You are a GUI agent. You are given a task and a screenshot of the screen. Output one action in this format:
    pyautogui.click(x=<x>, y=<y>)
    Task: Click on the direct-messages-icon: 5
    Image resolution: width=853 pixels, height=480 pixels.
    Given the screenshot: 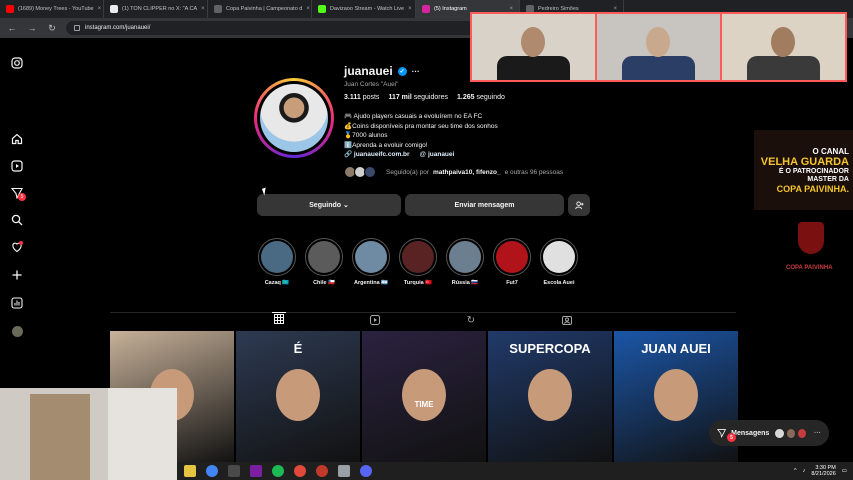 What is the action you would take?
    pyautogui.click(x=18, y=193)
    